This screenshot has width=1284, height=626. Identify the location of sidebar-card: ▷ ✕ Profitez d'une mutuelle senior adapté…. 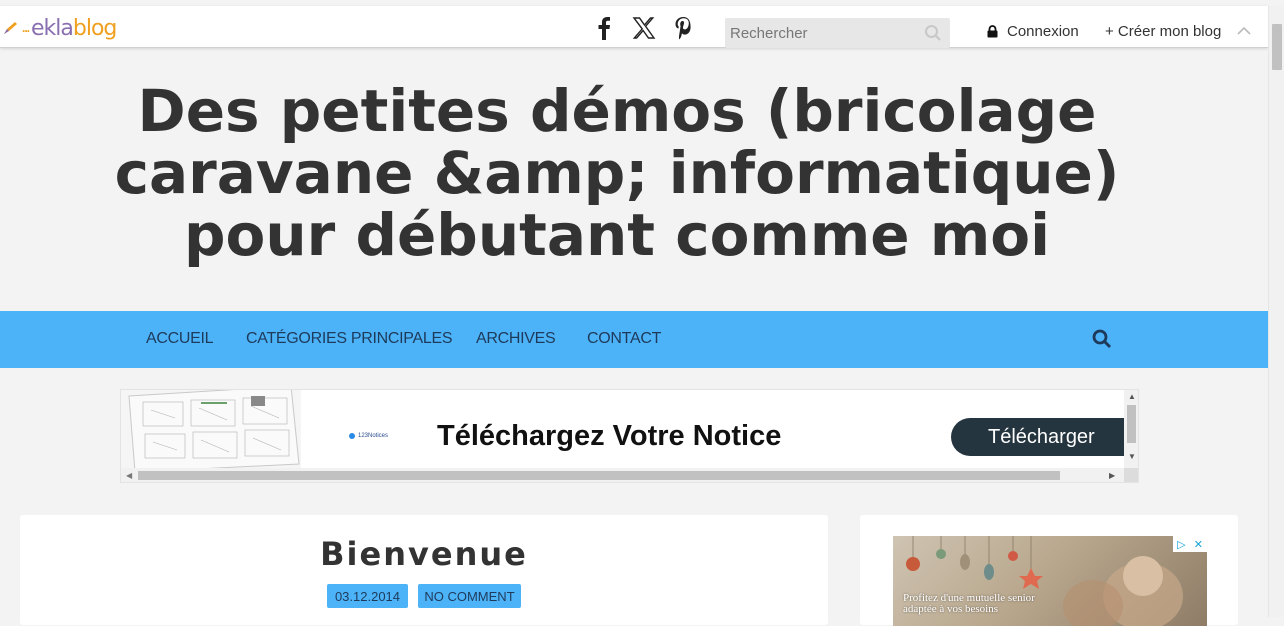
(1049, 570).